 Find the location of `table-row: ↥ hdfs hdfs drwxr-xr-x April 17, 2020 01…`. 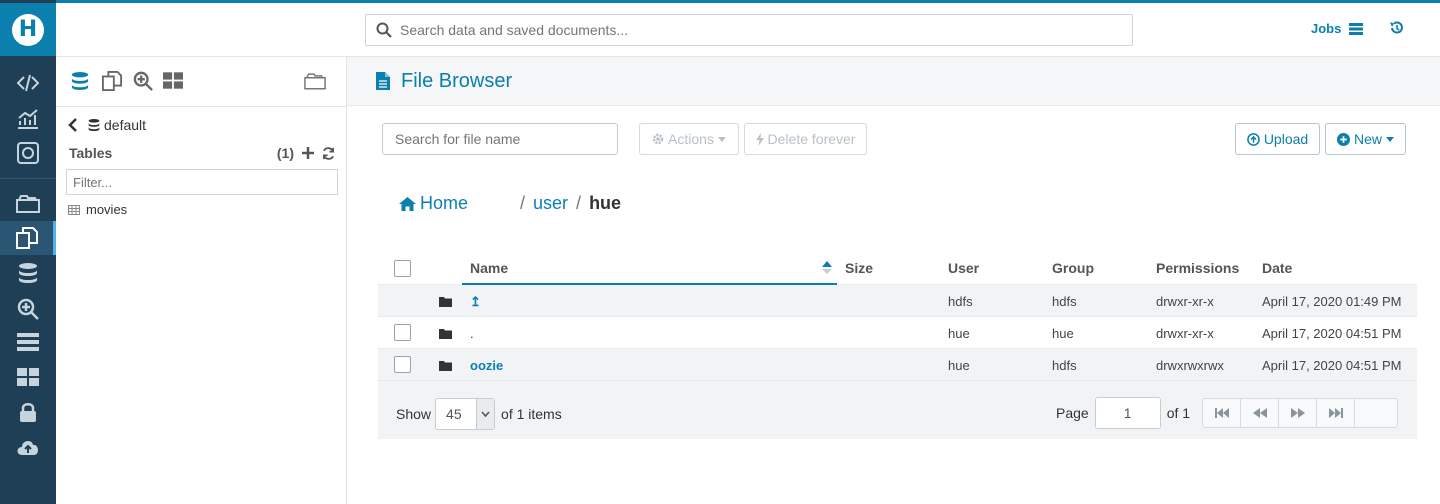

table-row: ↥ hdfs hdfs drwxr-xr-x April 17, 2020 01… is located at coordinates (897, 301).